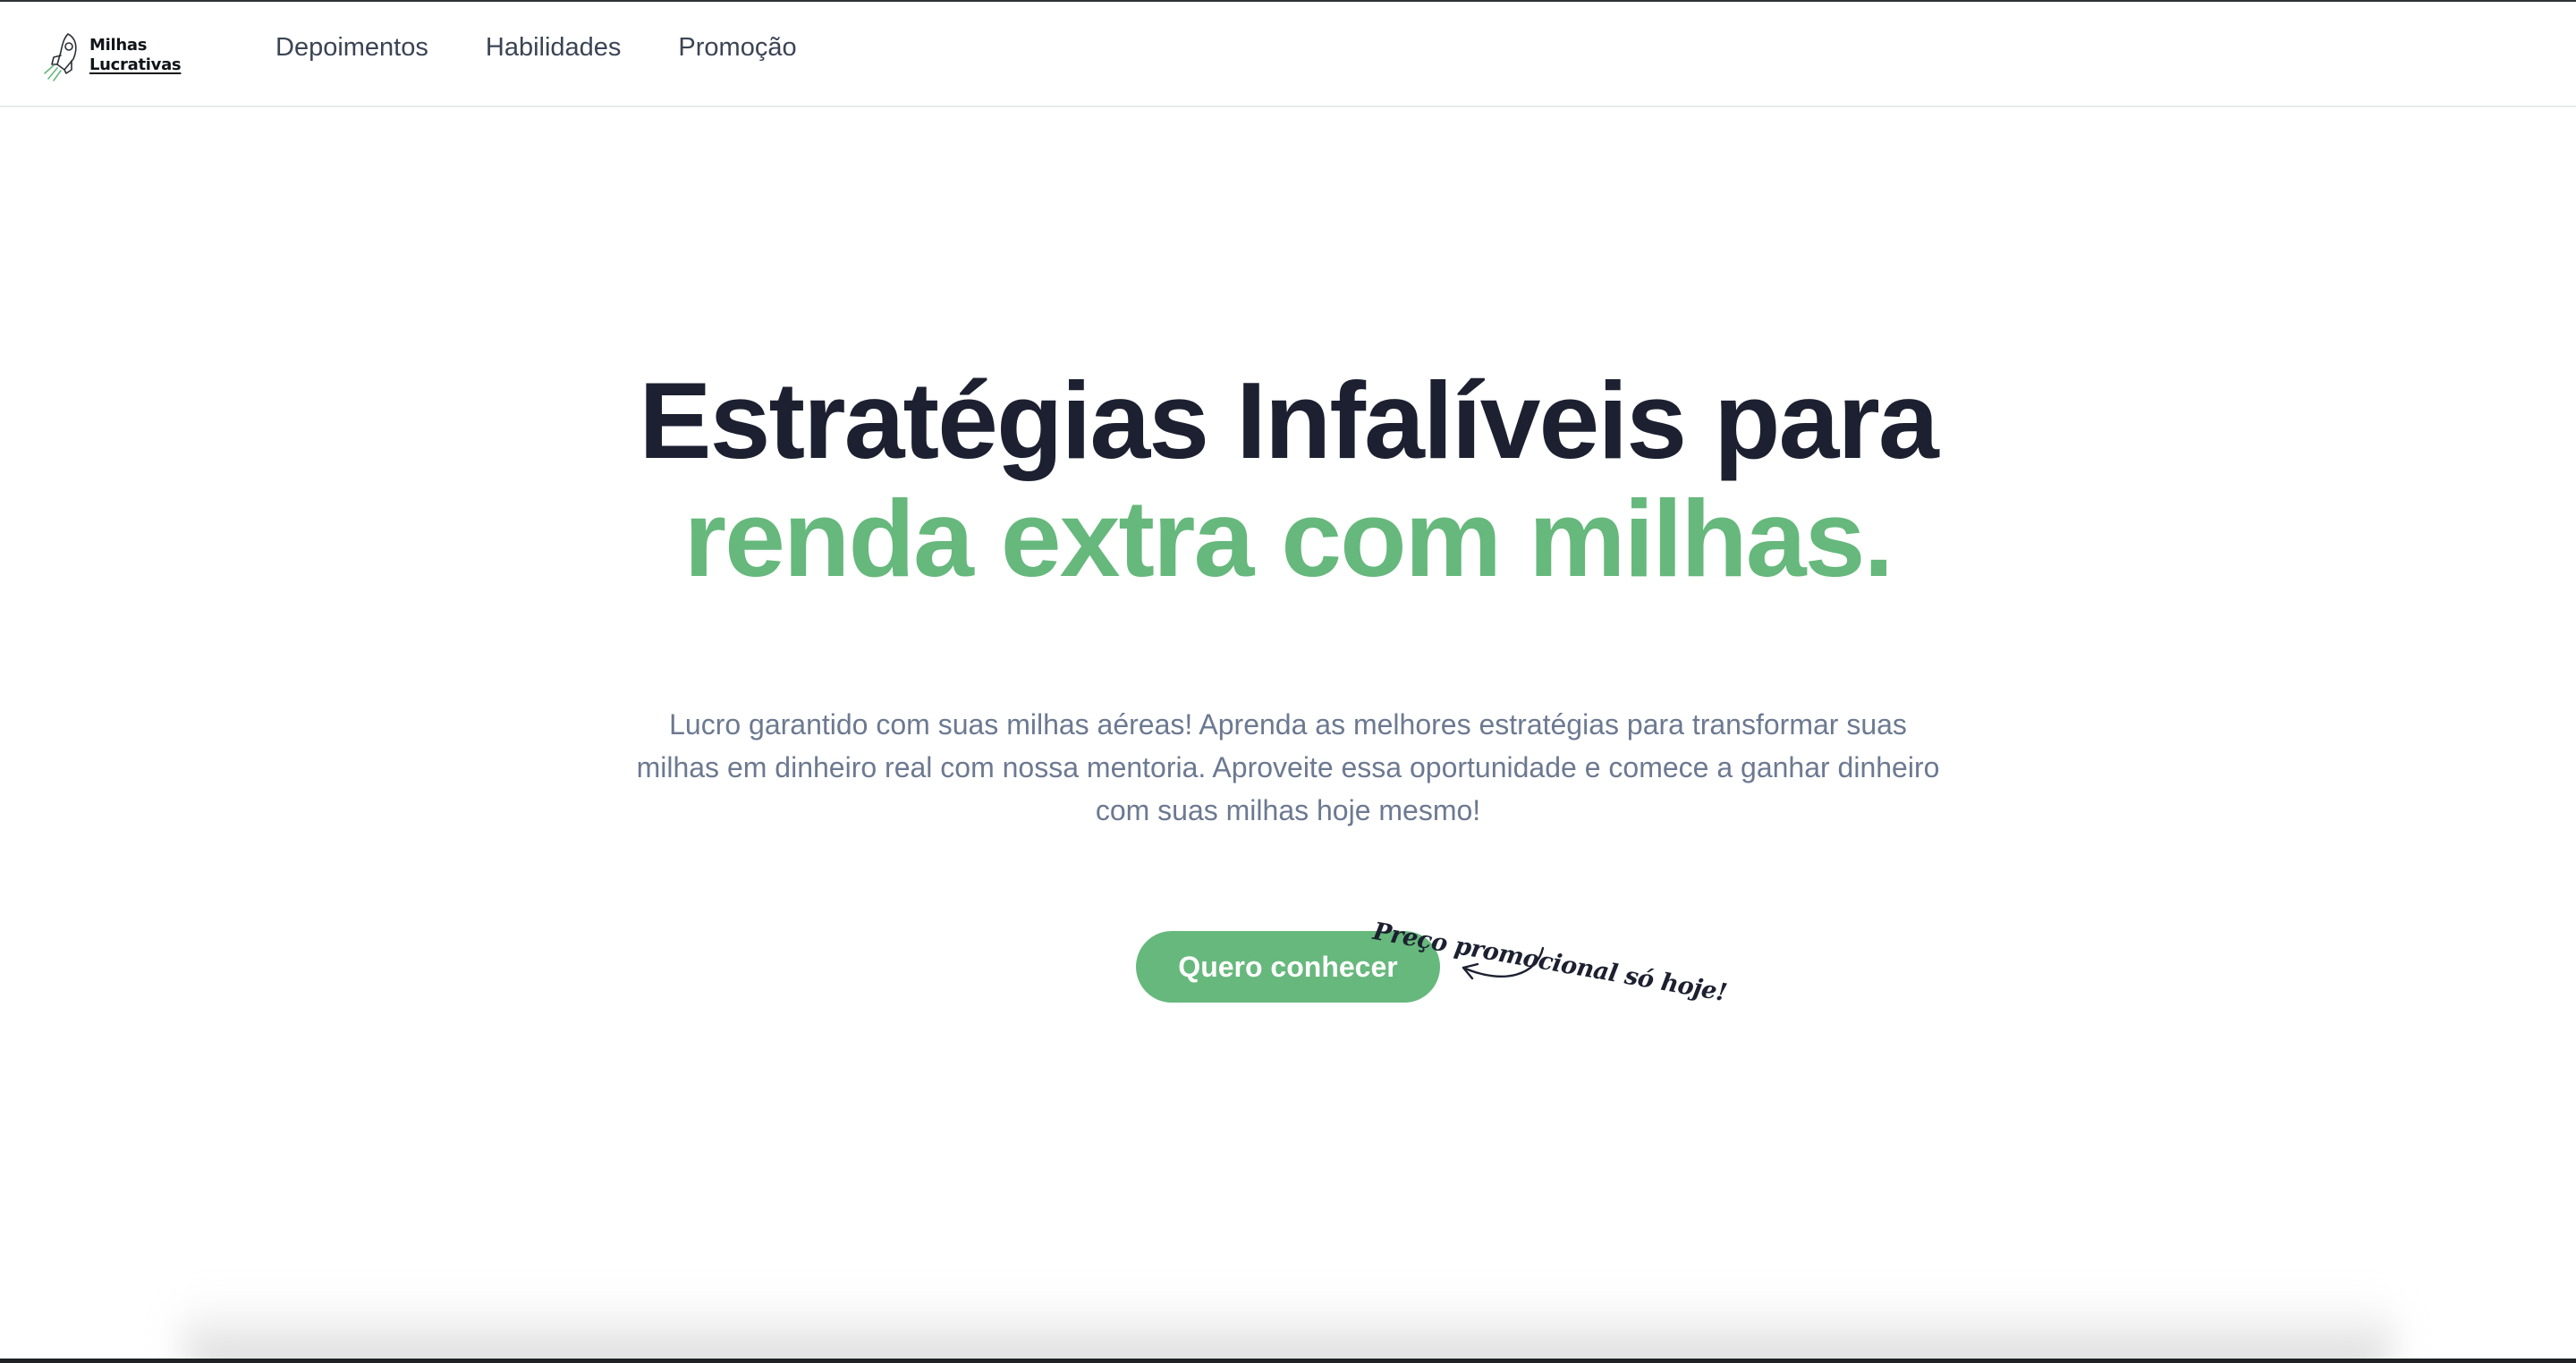 This screenshot has width=2576, height=1363. Describe the element at coordinates (554, 48) in the screenshot. I see `nav-link-habilidades: Habilidades` at that location.